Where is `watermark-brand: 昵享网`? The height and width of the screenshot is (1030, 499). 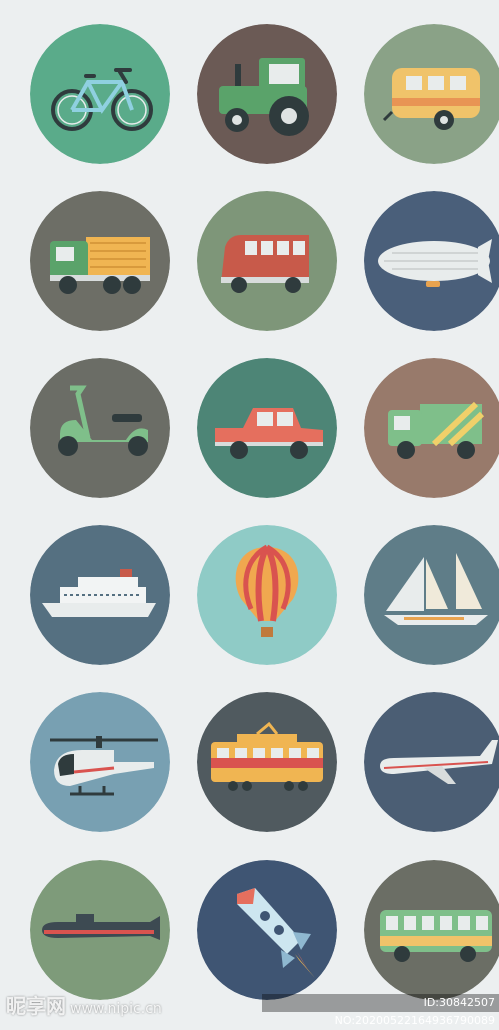
watermark-brand: 昵享网 is located at coordinates (36, 1006).